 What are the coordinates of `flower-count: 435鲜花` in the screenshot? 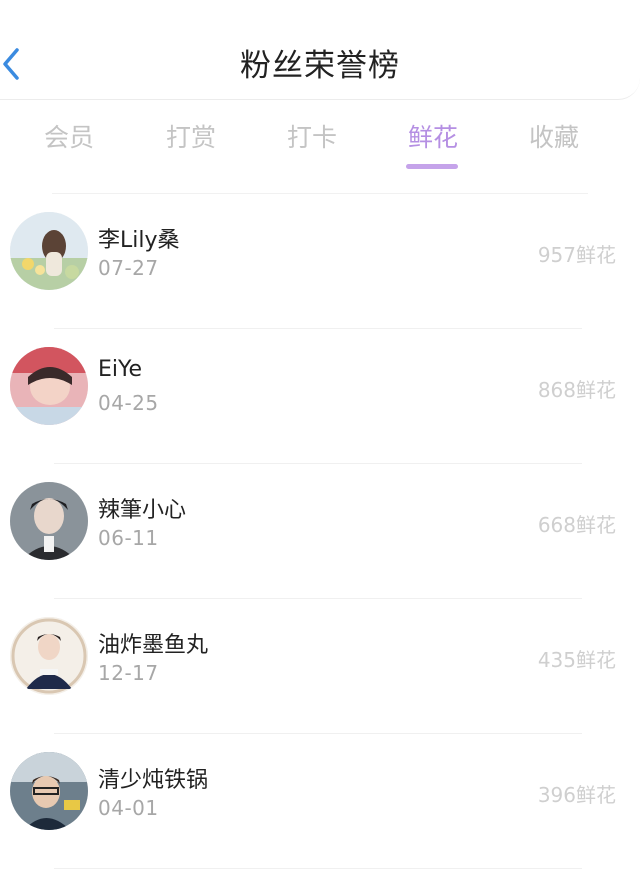 It's located at (576, 660).